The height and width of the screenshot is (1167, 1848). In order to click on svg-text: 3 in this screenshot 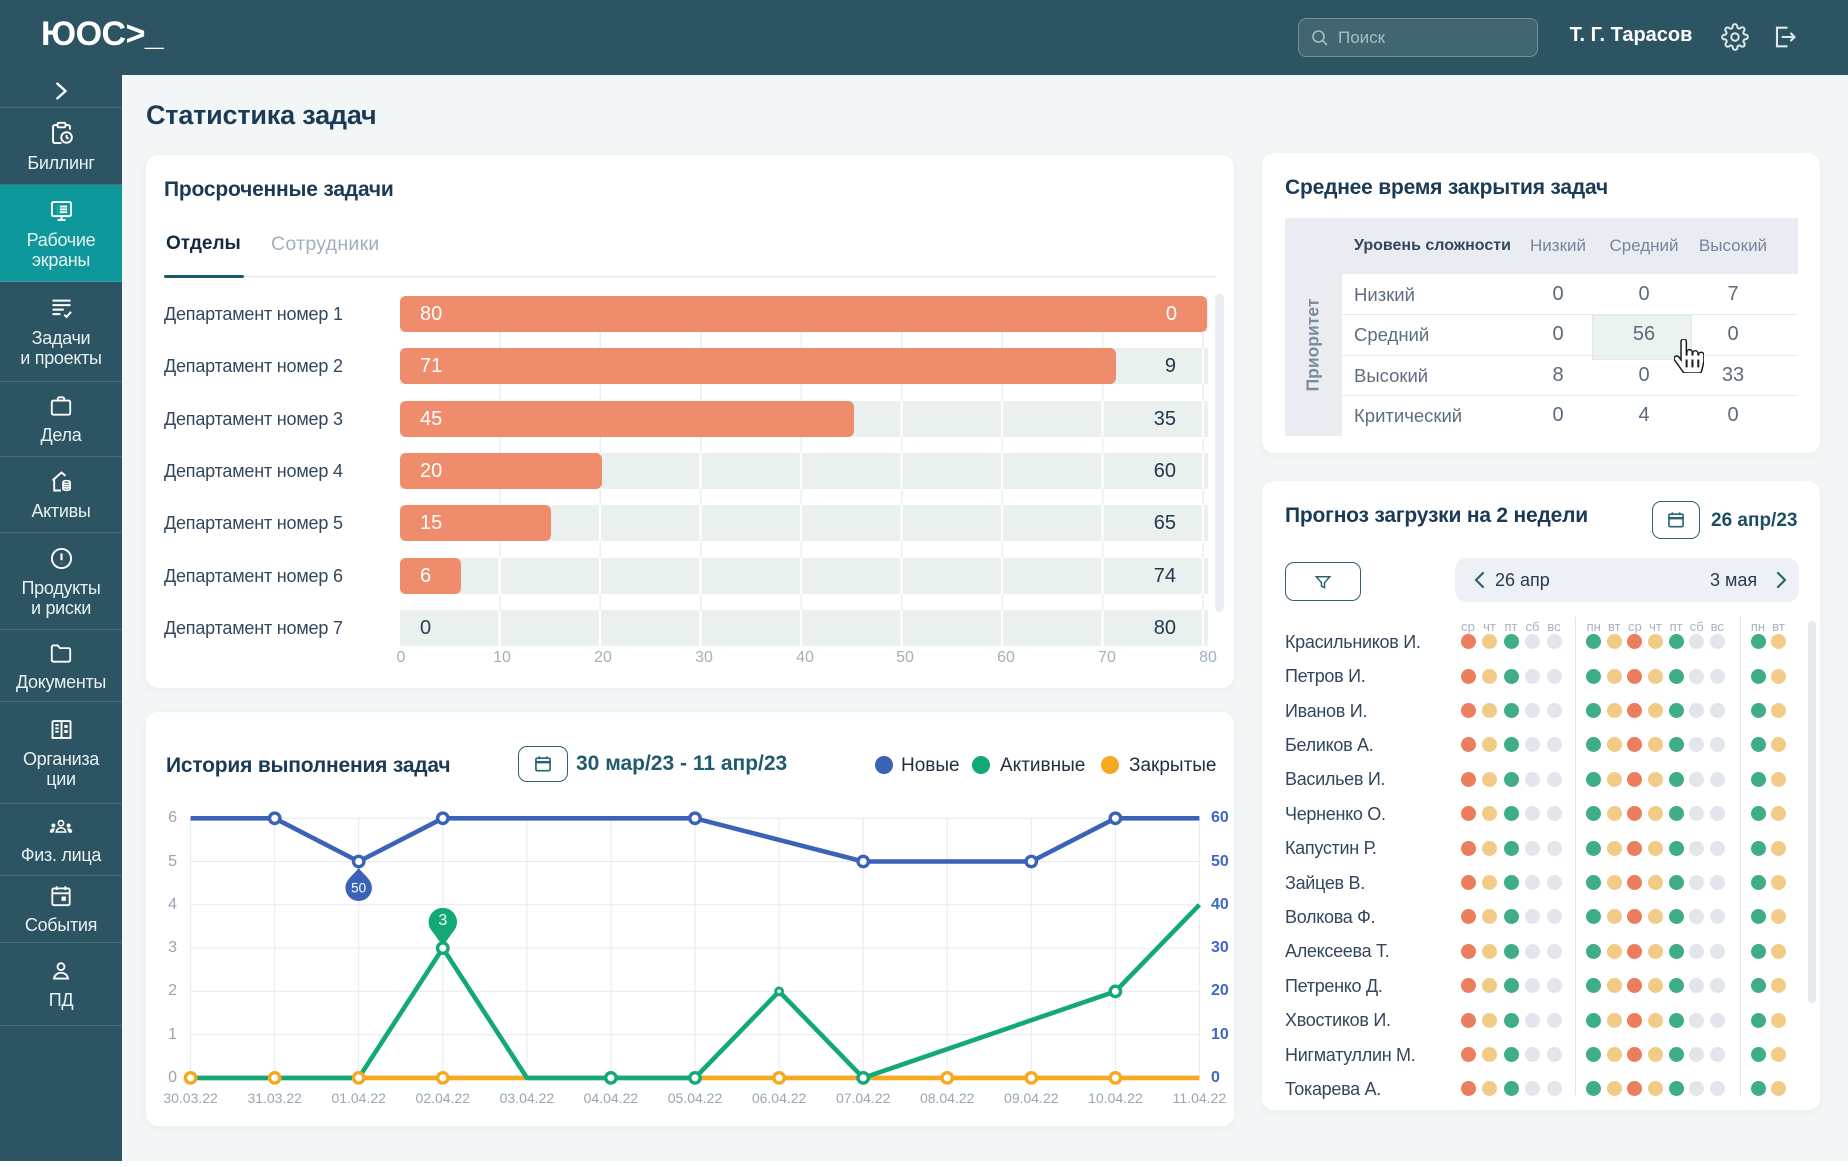, I will do `click(442, 920)`.